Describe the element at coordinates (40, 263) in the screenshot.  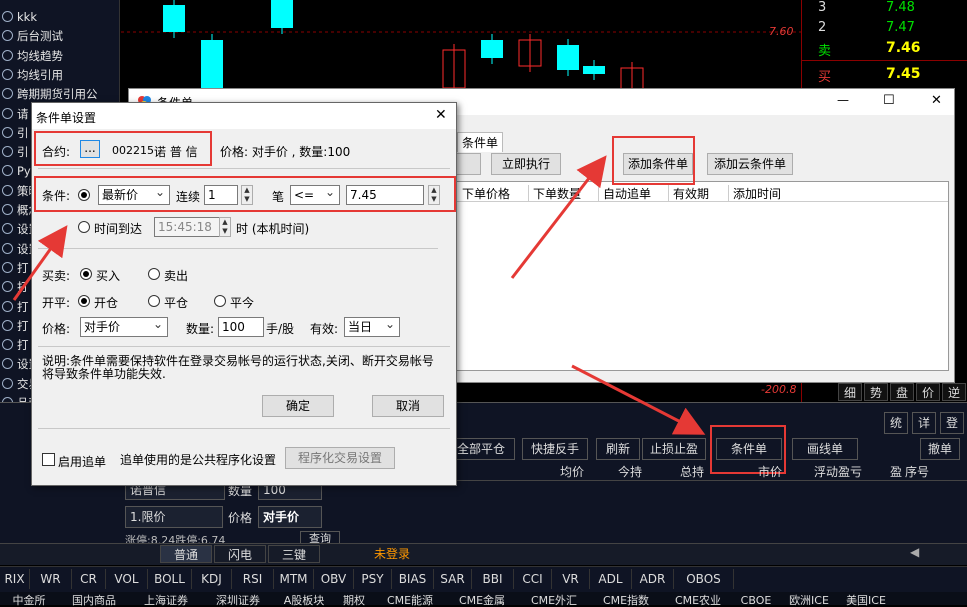
I see `arrow-to-dialog` at that location.